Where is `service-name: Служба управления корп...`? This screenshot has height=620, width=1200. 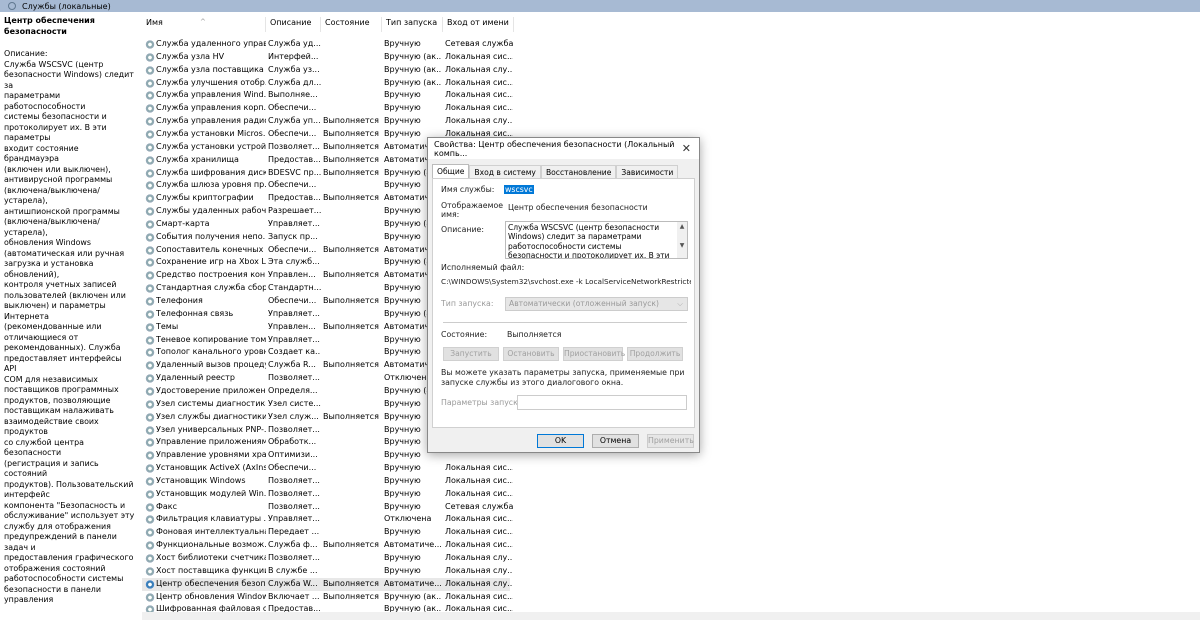
service-name: Служба управления корп... is located at coordinates (211, 108).